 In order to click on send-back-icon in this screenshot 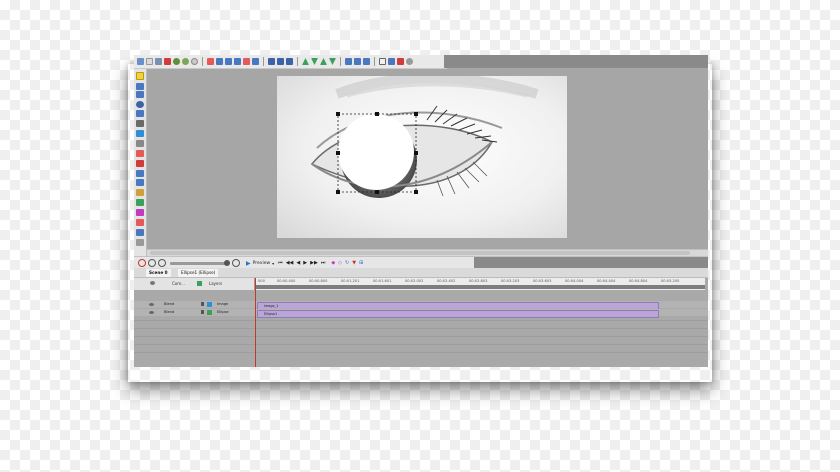, I will do `click(332, 61)`.